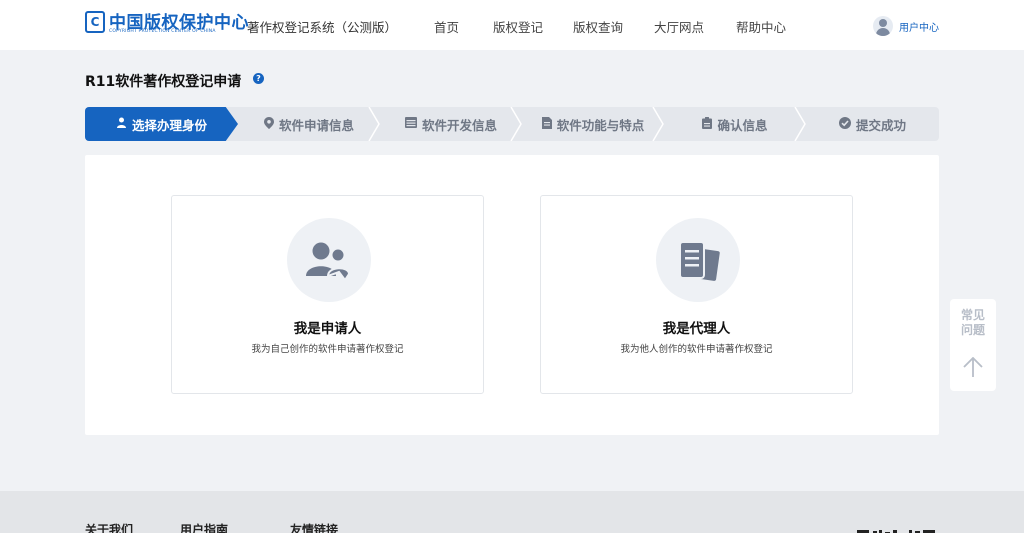 The width and height of the screenshot is (1024, 533). Describe the element at coordinates (410, 124) in the screenshot. I see `calendar-icon` at that location.